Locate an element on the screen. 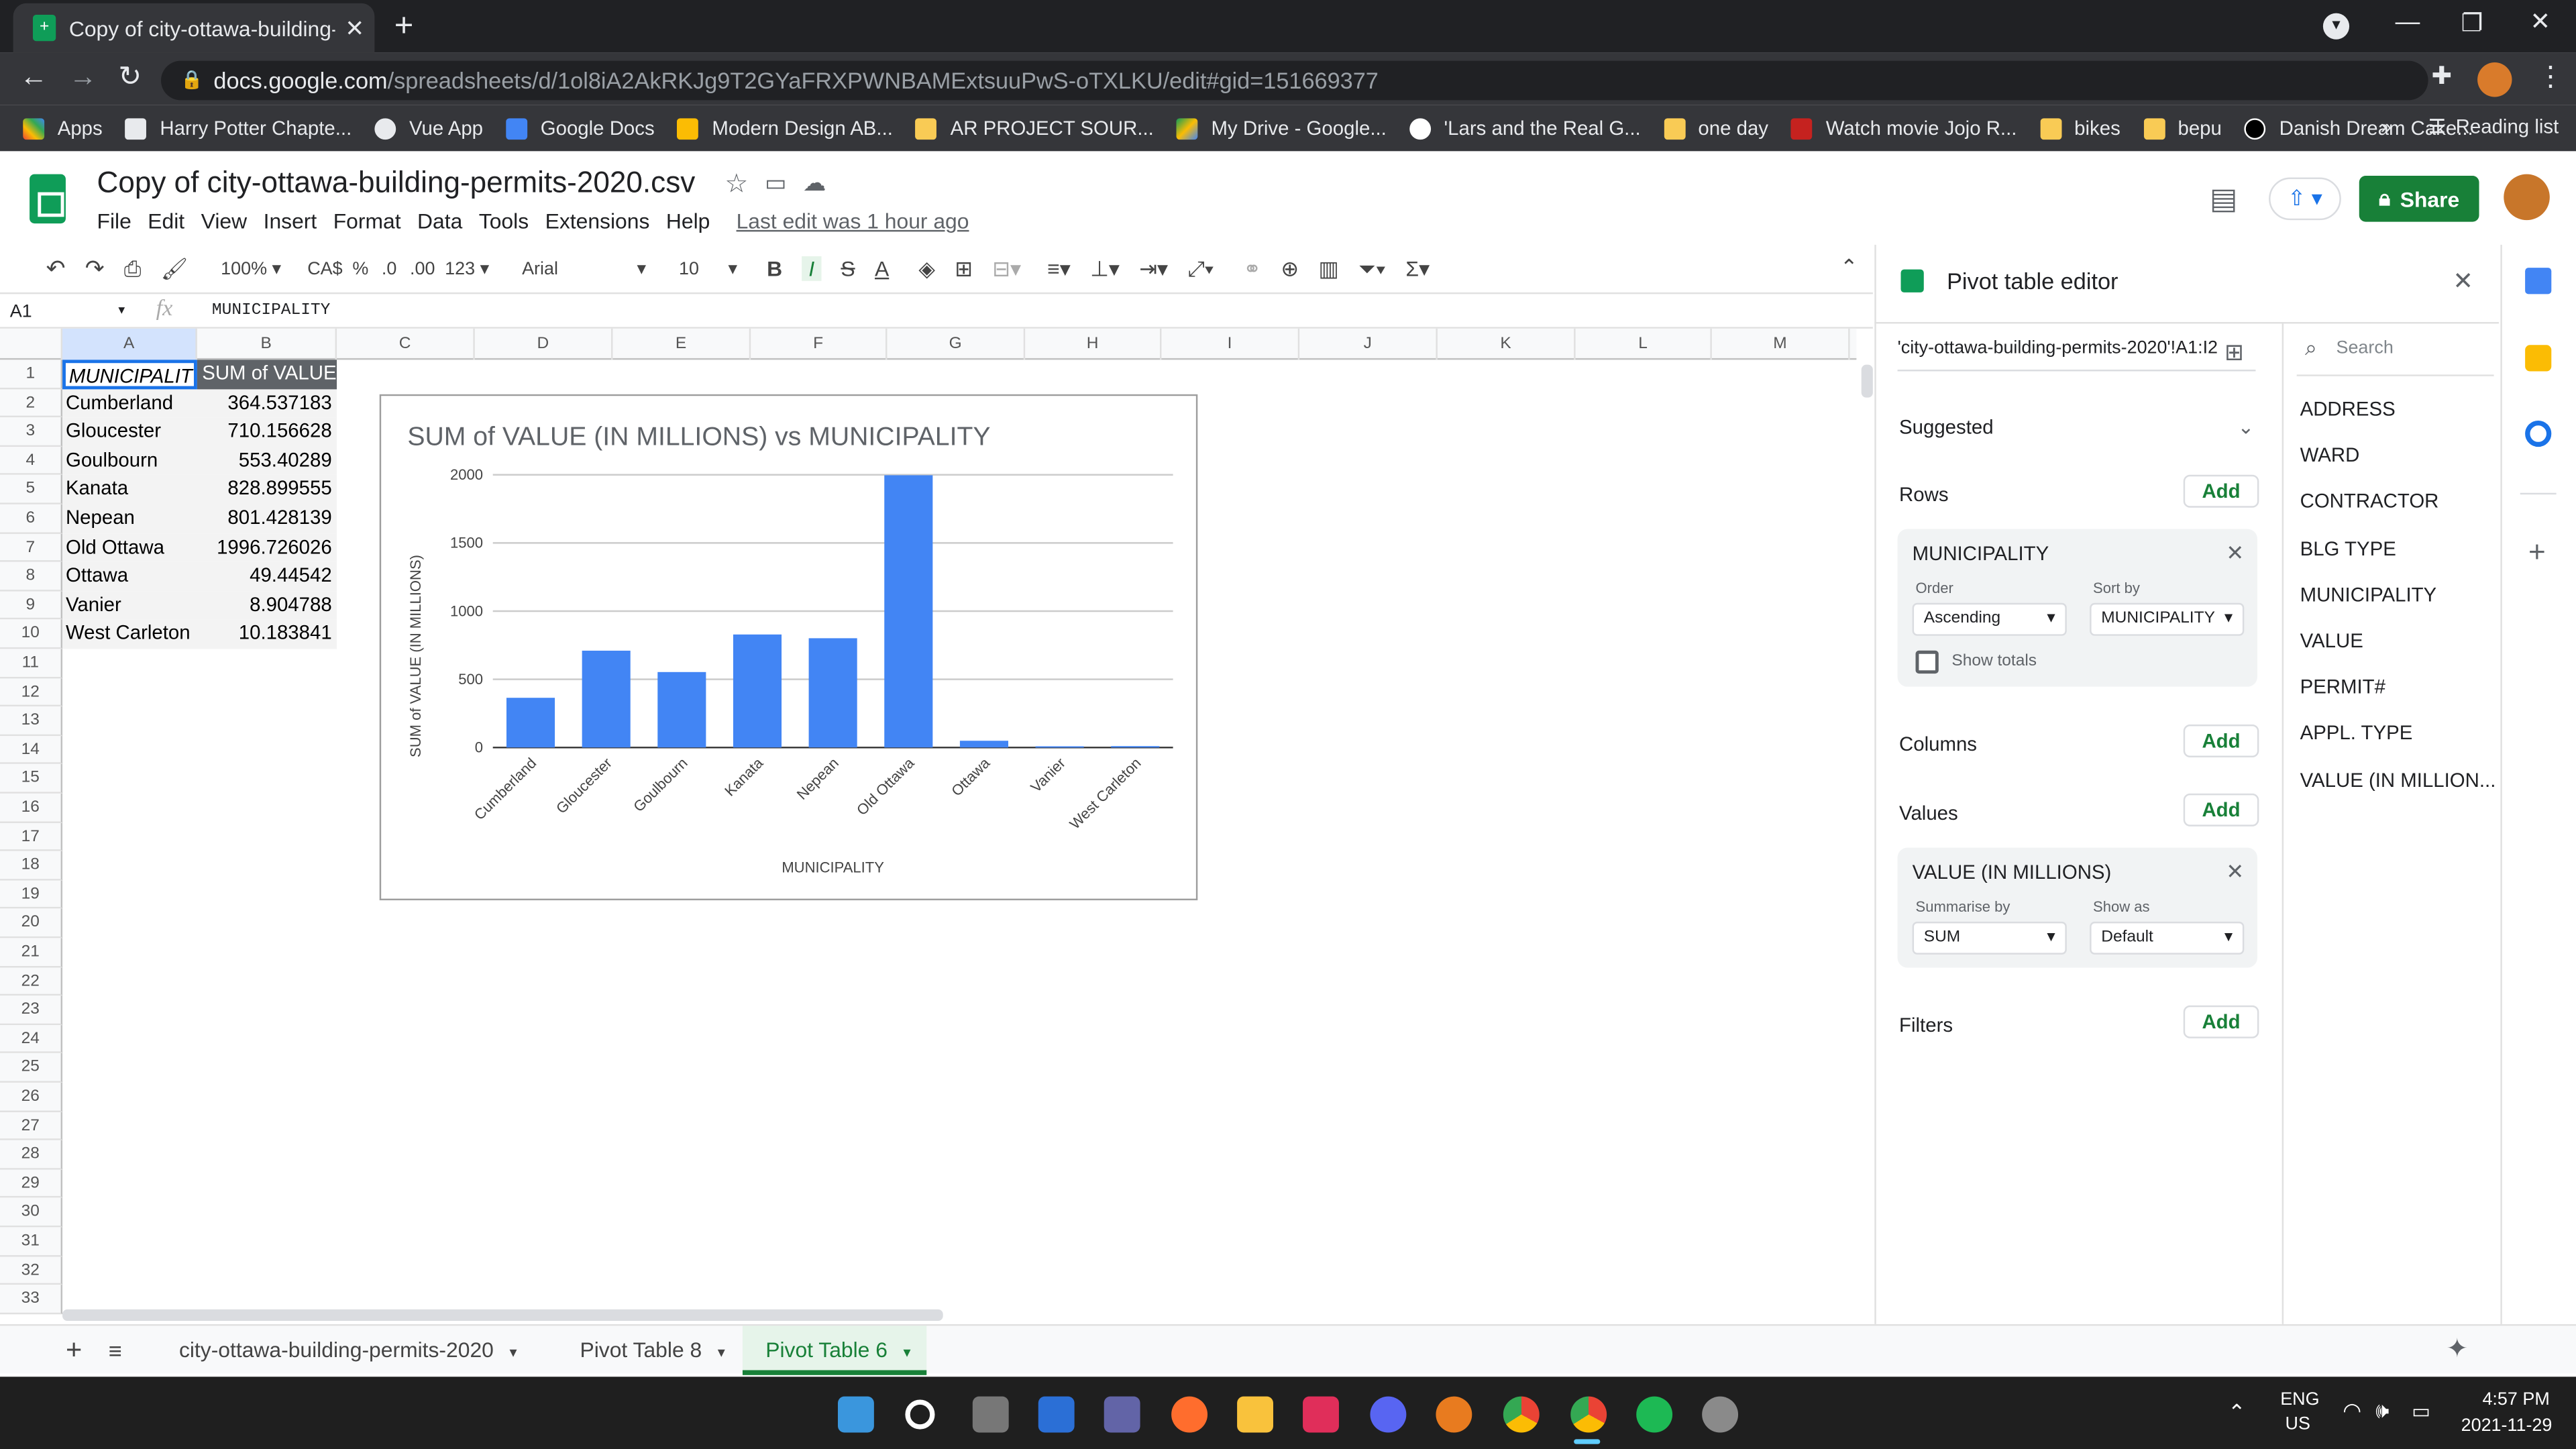 Image resolution: width=2576 pixels, height=1449 pixels. row-header: 13 is located at coordinates (31, 721).